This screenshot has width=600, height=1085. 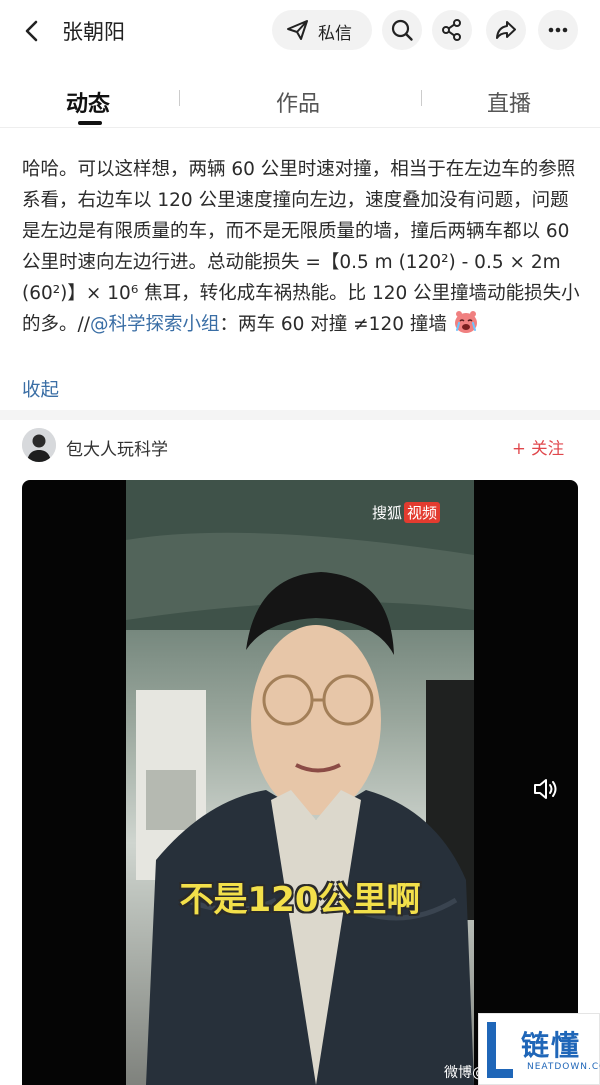 I want to click on profile-tabs: 动态 作品 直播, so click(x=300, y=95).